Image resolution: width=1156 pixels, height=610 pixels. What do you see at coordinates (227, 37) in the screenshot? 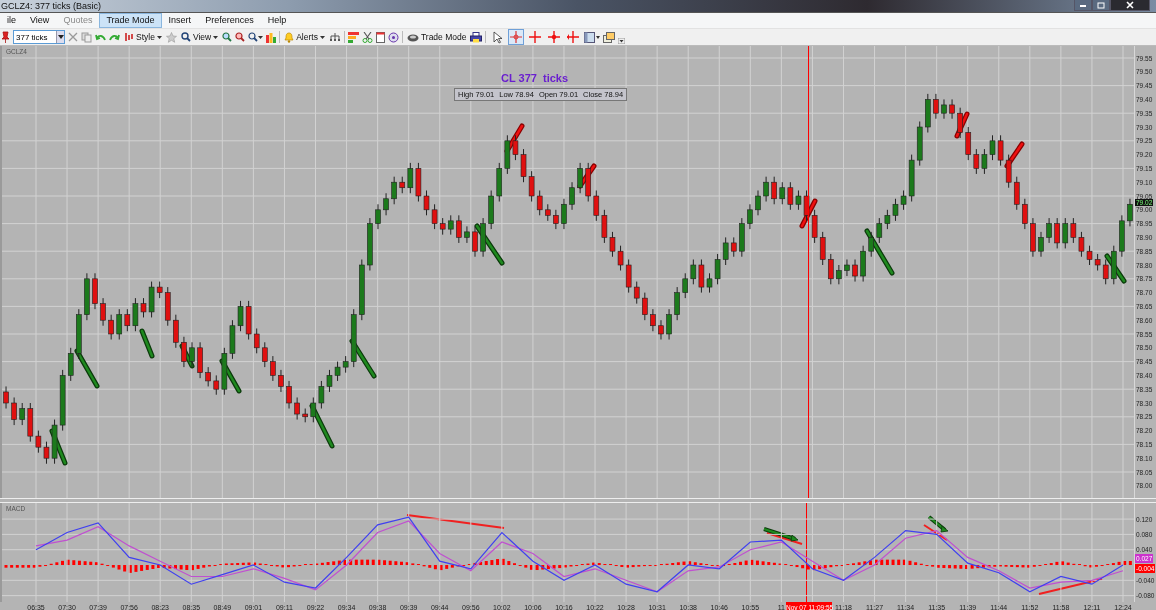
I see `zoom-in-icon` at bounding box center [227, 37].